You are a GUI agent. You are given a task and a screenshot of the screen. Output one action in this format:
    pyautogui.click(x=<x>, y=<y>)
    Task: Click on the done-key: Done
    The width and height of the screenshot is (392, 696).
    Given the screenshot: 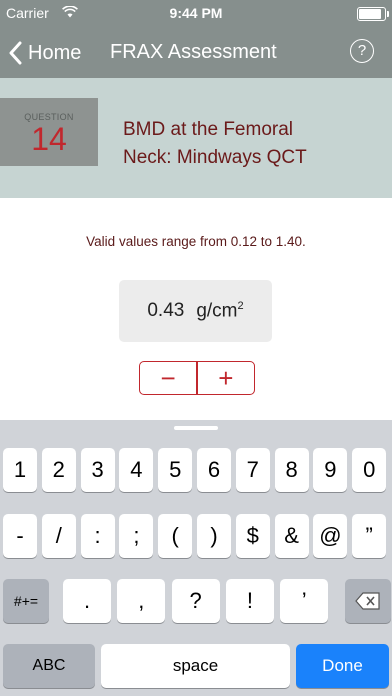 What is the action you would take?
    pyautogui.click(x=342, y=666)
    